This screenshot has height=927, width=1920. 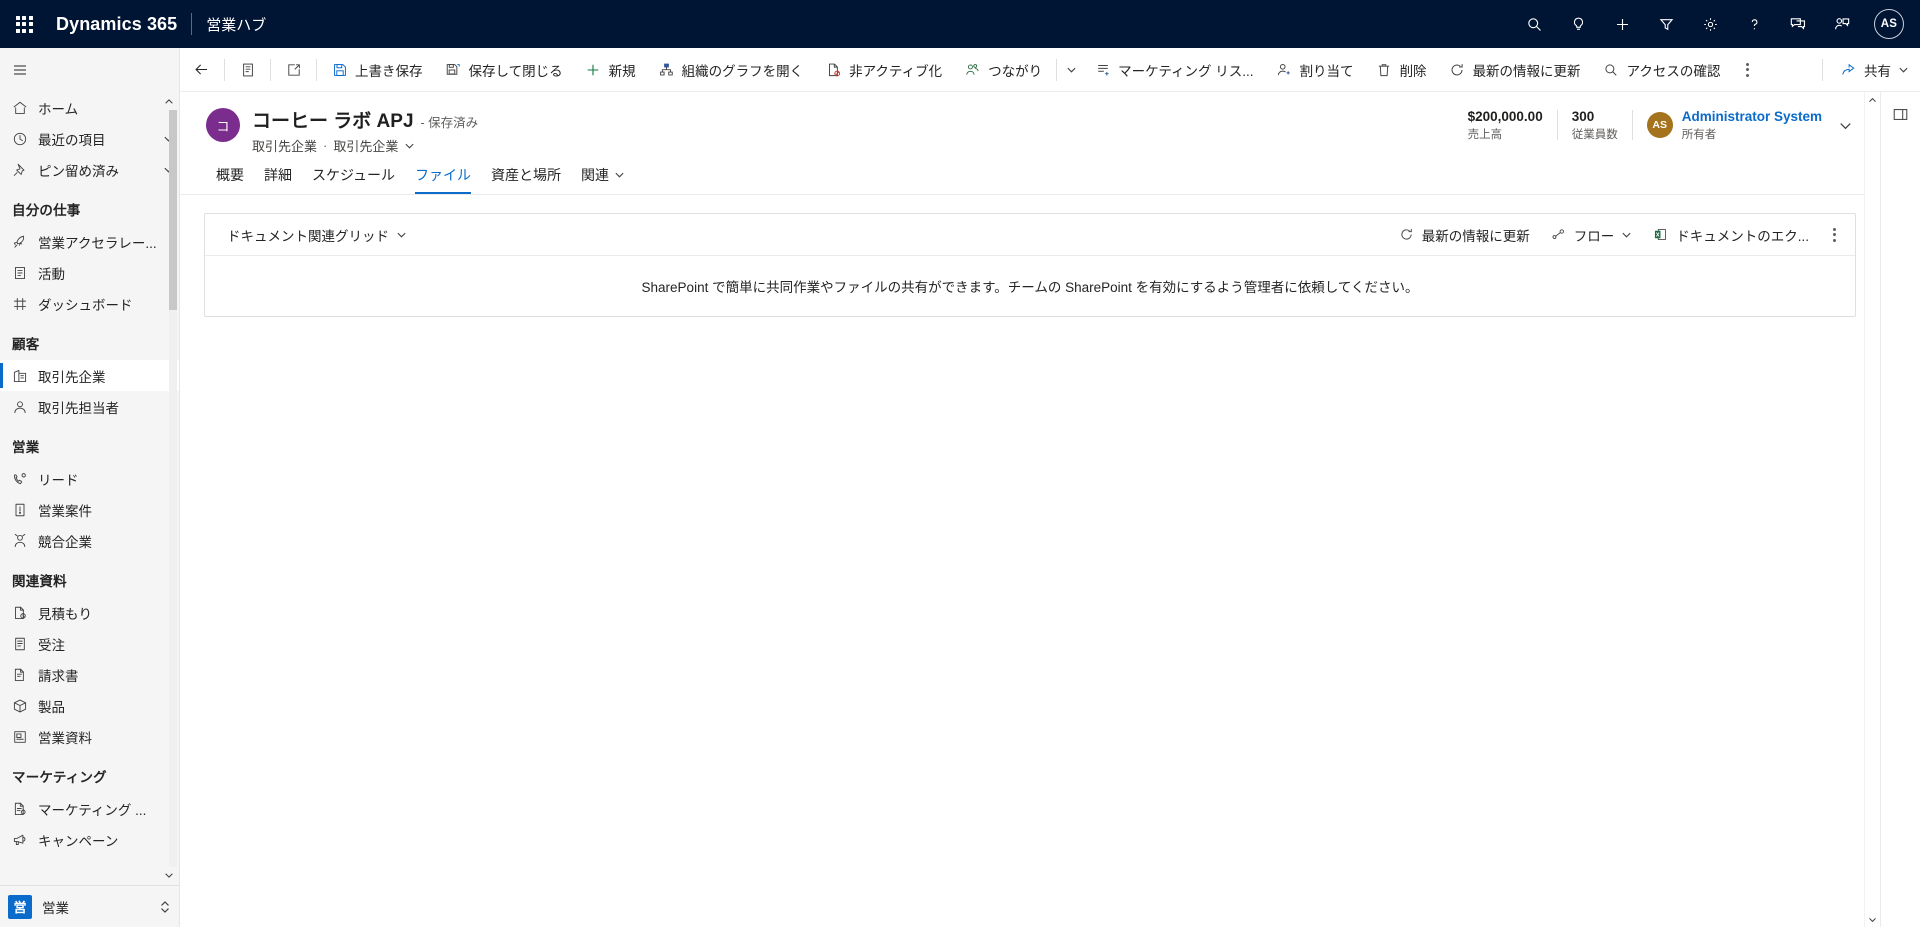 What do you see at coordinates (1889, 24) in the screenshot?
I see `user-avatar-button: AS` at bounding box center [1889, 24].